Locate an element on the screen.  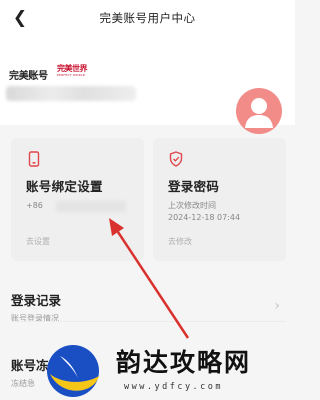
watermark-logo is located at coordinates (73, 371).